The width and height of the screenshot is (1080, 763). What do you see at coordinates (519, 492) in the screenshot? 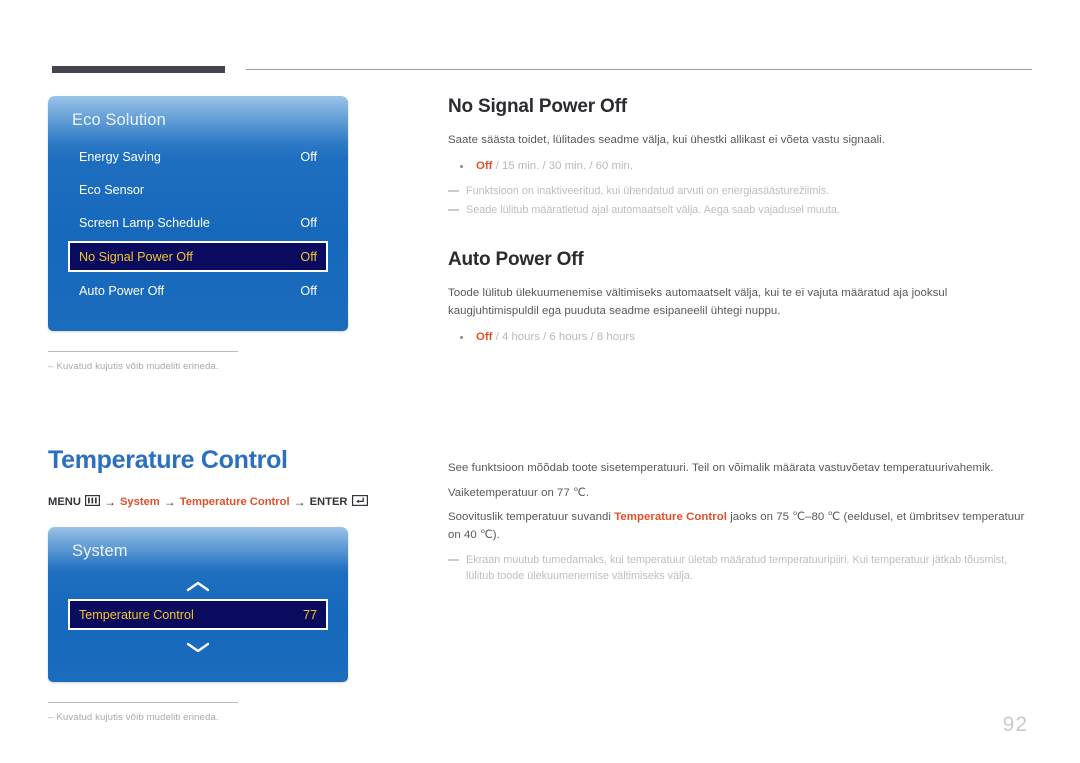
I see `temperature-control-para-2: Vaiketemperatuur on 77 ℃.` at bounding box center [519, 492].